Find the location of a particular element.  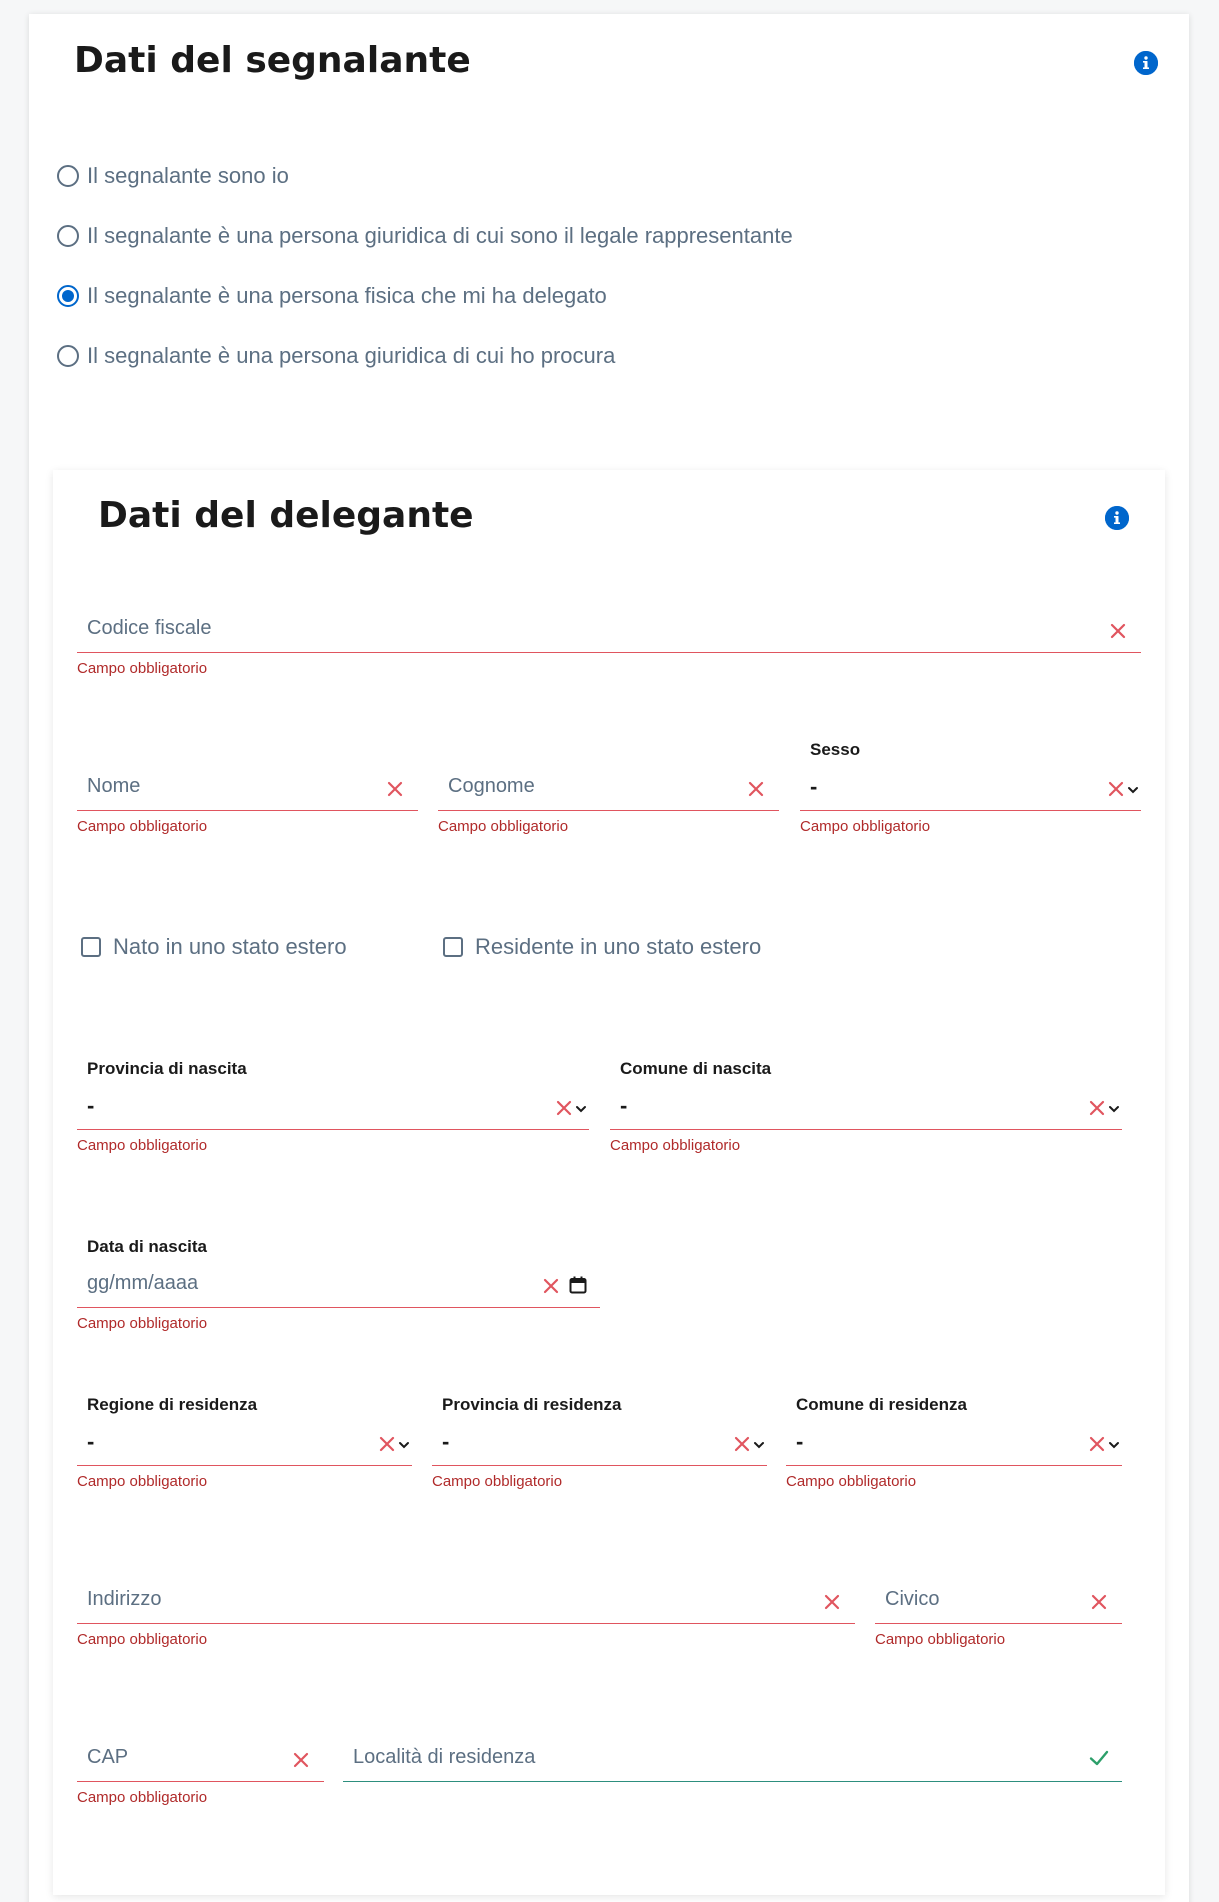

regione-residenza-value: - is located at coordinates (91, 1441).